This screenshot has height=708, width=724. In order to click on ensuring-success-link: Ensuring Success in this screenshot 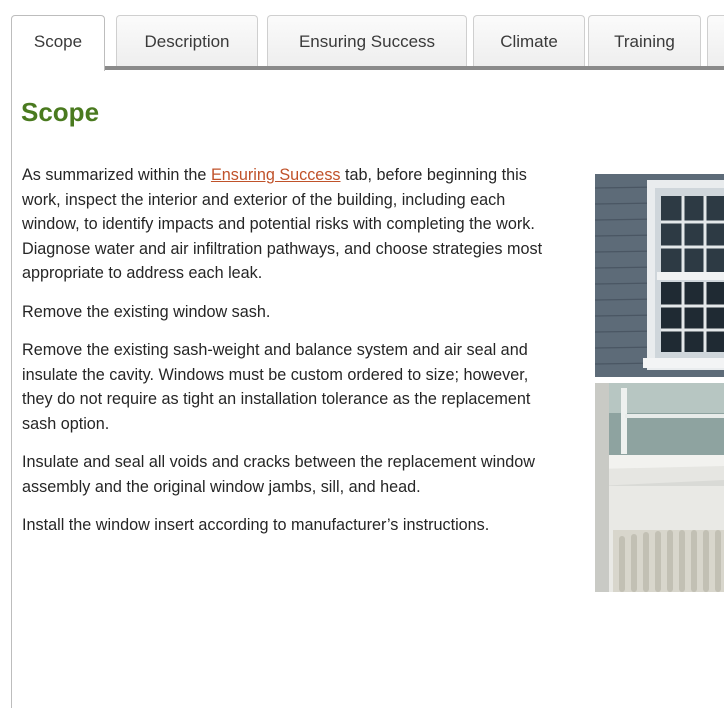, I will do `click(276, 175)`.